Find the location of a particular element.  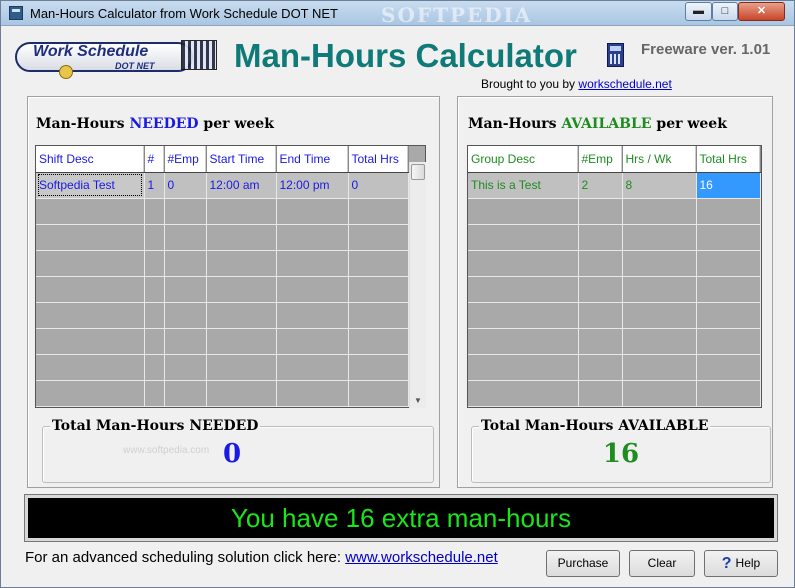

help-label: Help is located at coordinates (748, 563).